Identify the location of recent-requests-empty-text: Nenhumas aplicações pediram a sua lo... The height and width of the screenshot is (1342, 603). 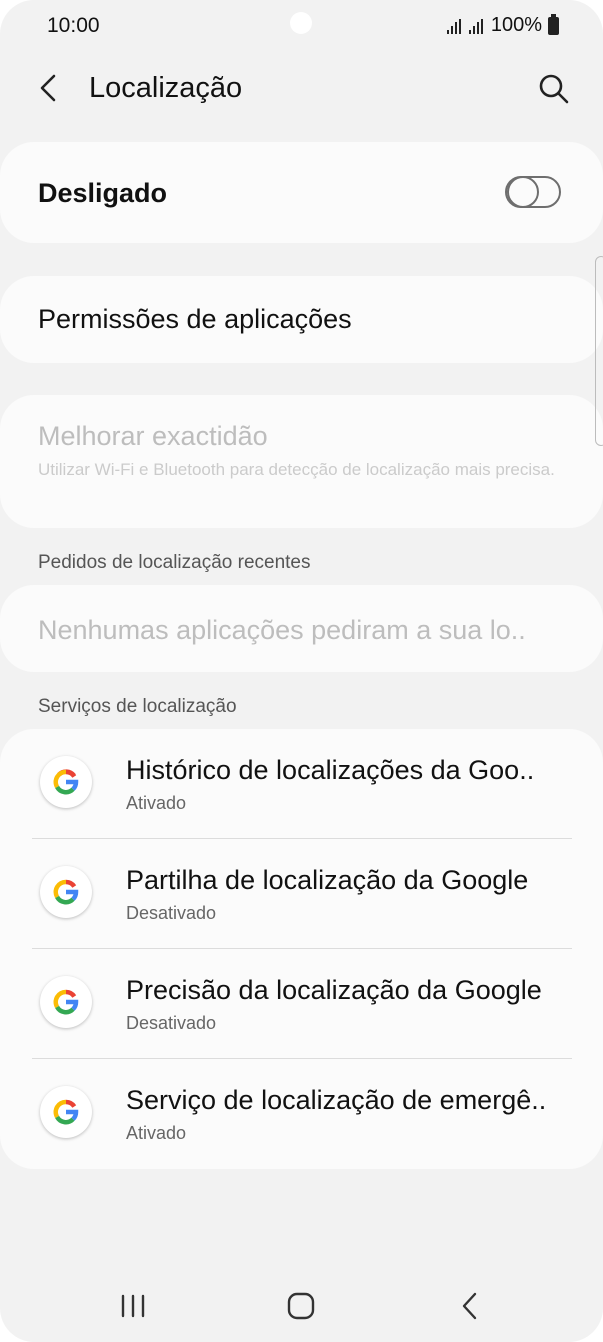
(282, 630).